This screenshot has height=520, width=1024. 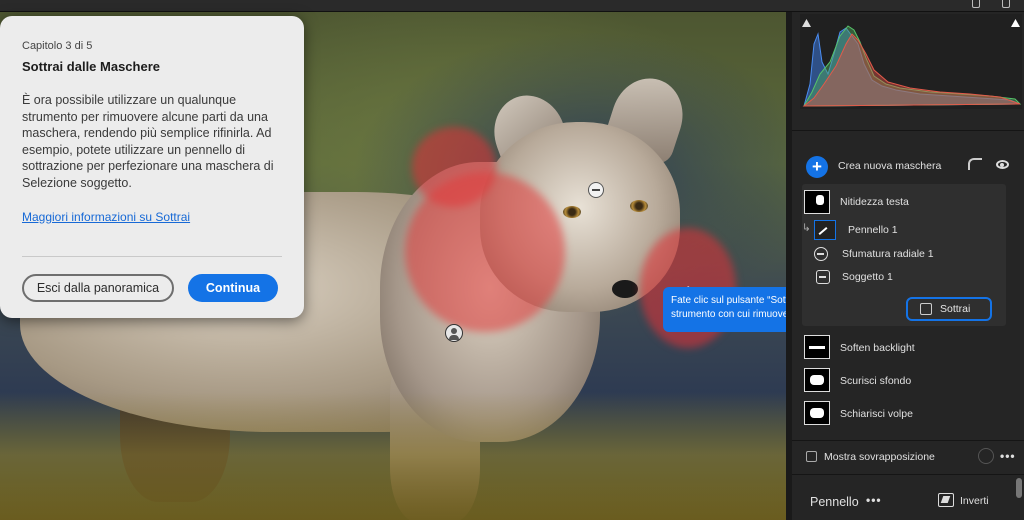 What do you see at coordinates (817, 167) in the screenshot?
I see `add-mask-button: +` at bounding box center [817, 167].